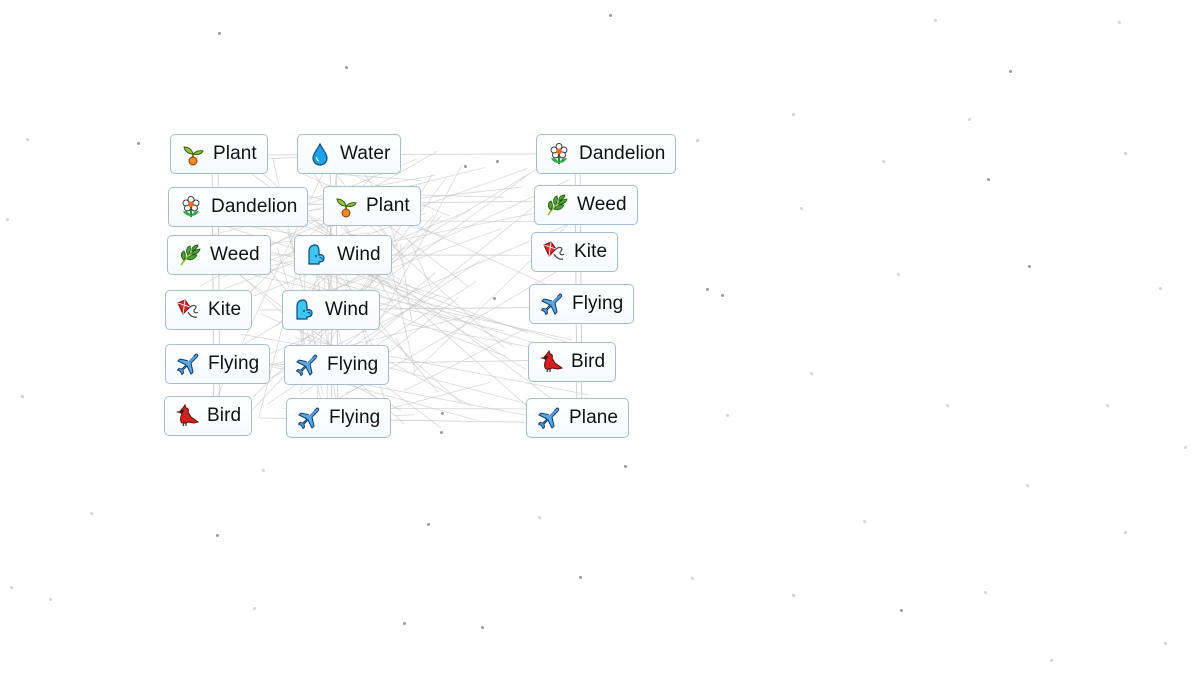  What do you see at coordinates (365, 153) in the screenshot?
I see `element-label: Water` at bounding box center [365, 153].